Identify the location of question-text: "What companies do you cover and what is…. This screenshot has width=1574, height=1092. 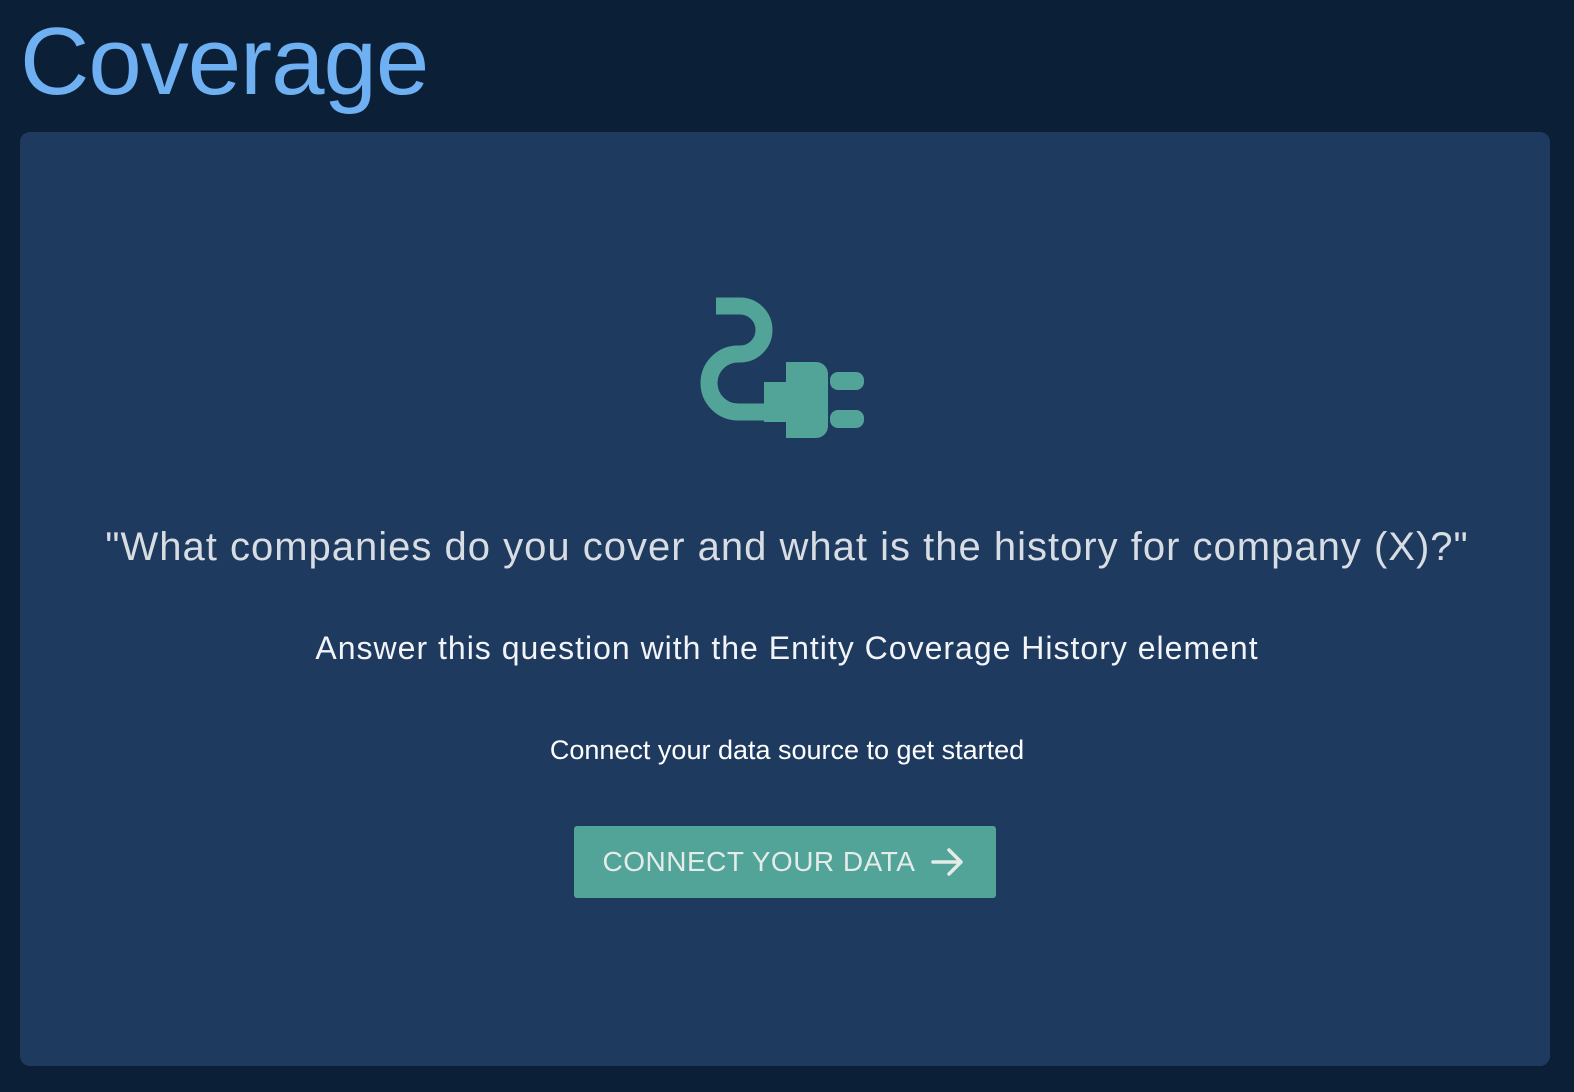
(787, 547).